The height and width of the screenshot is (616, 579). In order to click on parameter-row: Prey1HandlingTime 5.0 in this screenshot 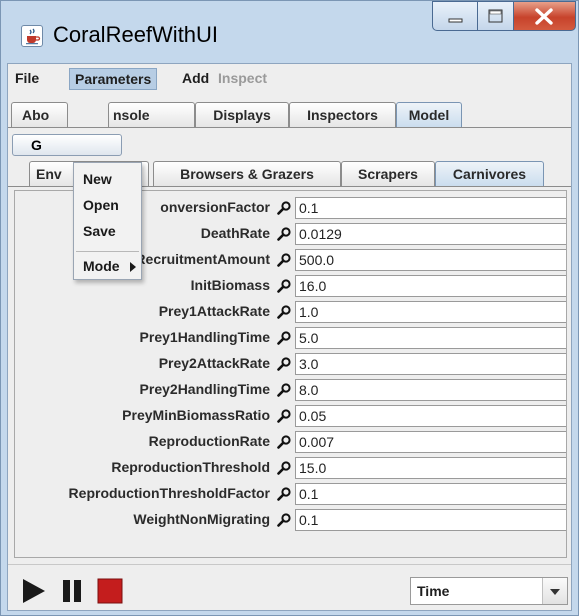, I will do `click(290, 338)`.